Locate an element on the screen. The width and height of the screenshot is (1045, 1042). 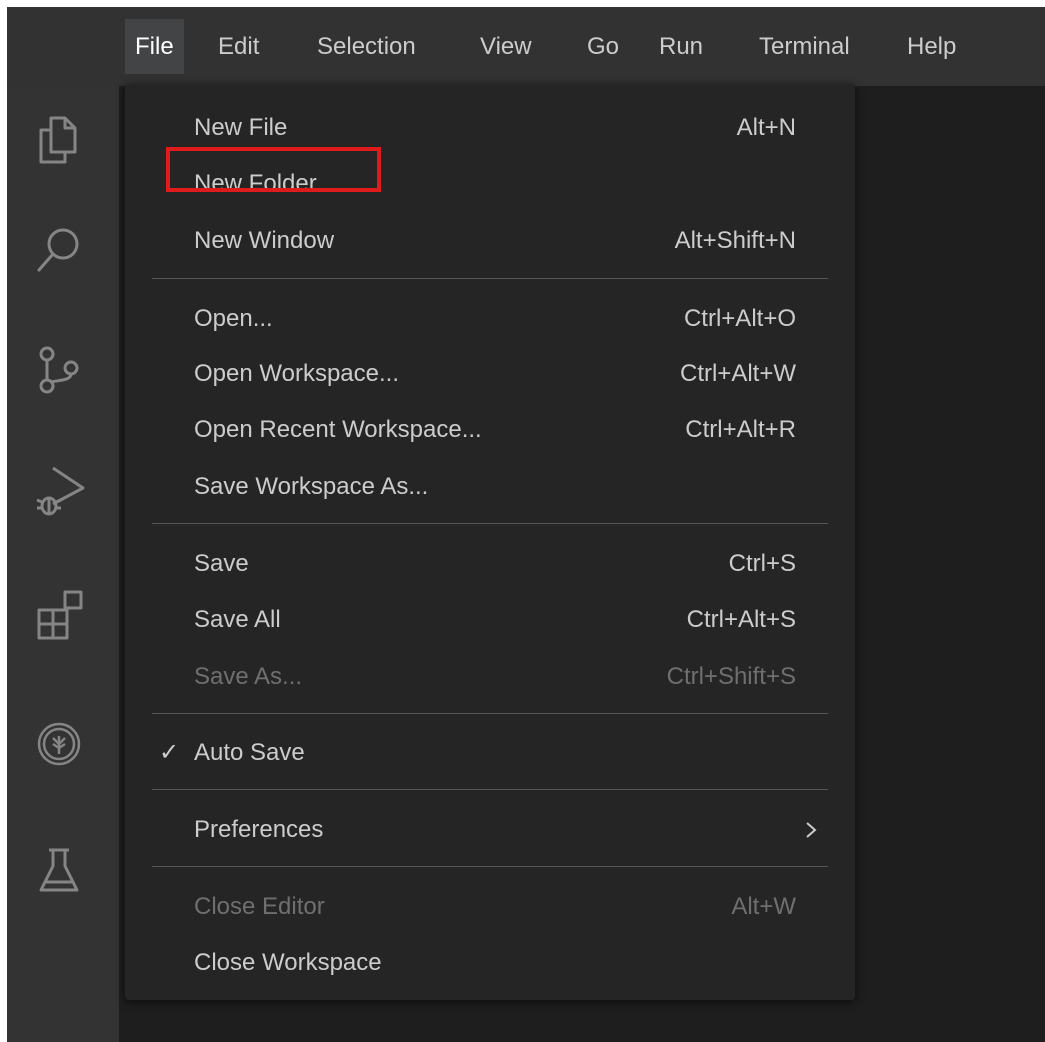
menu-item-save-all: Save All Ctrl+Alt+S is located at coordinates (490, 620).